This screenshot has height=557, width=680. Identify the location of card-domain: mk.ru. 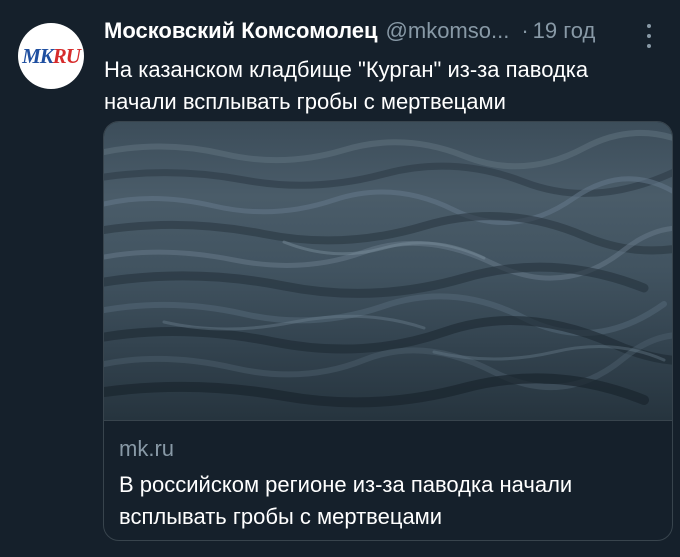
(146, 448).